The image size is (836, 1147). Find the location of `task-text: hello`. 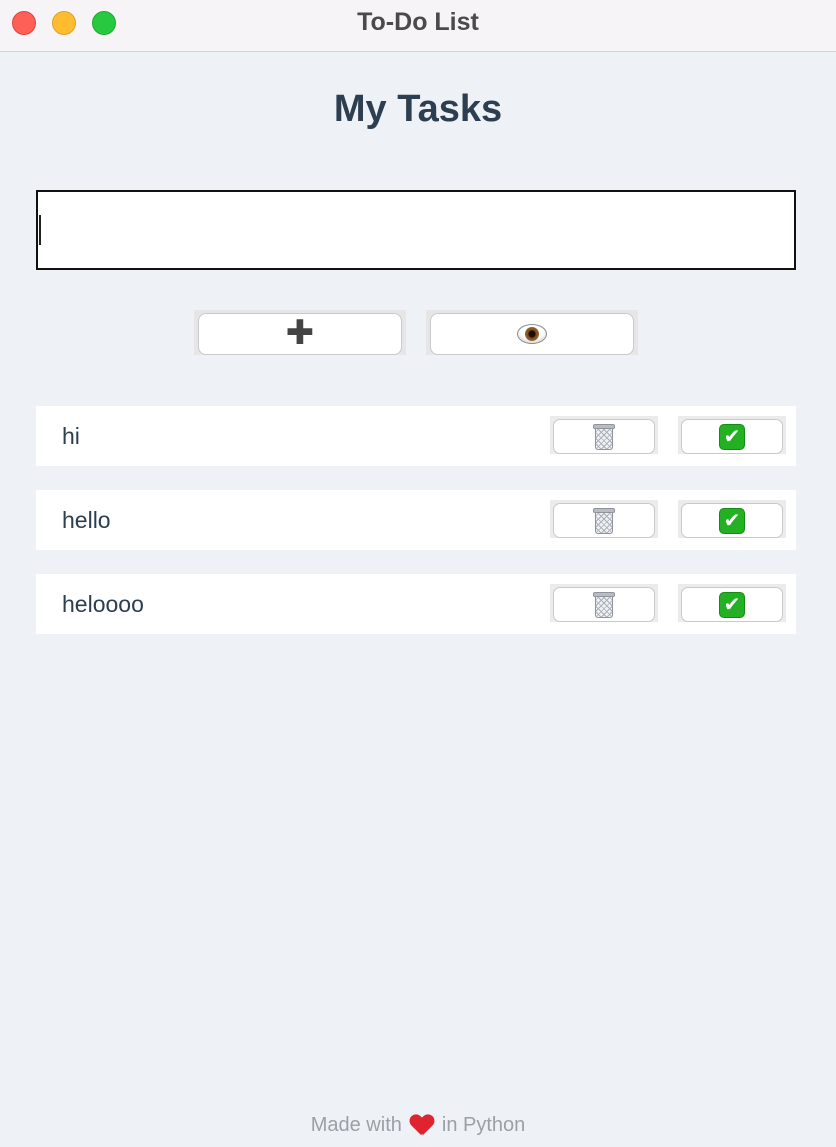

task-text: hello is located at coordinates (86, 520).